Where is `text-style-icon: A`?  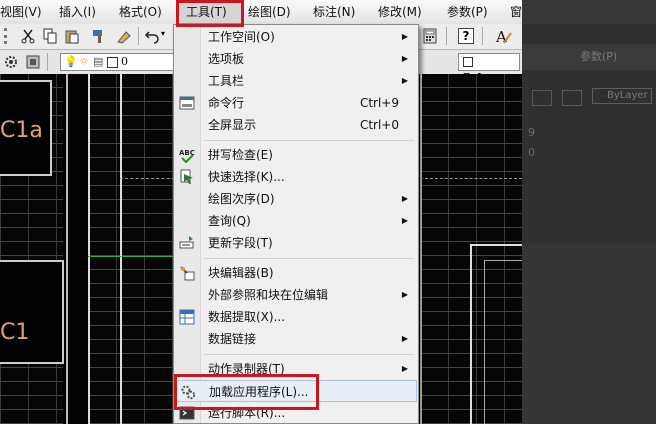
text-style-icon: A is located at coordinates (503, 36).